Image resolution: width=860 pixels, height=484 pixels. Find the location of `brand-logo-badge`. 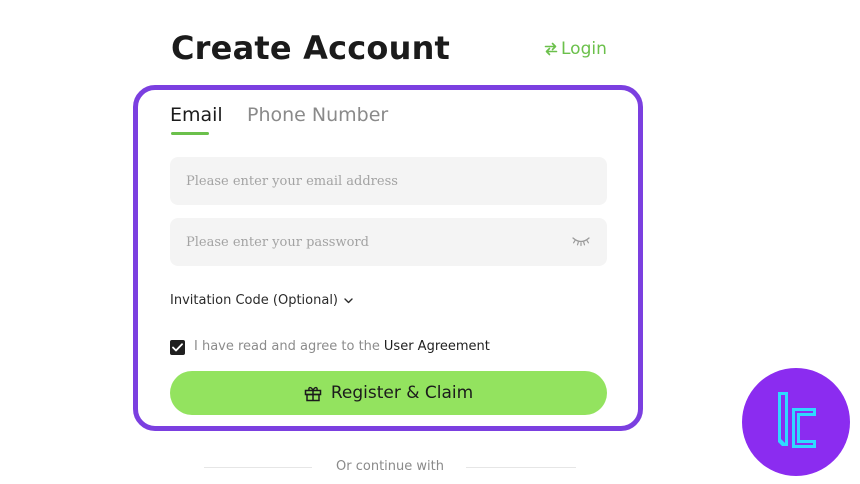

brand-logo-badge is located at coordinates (796, 422).